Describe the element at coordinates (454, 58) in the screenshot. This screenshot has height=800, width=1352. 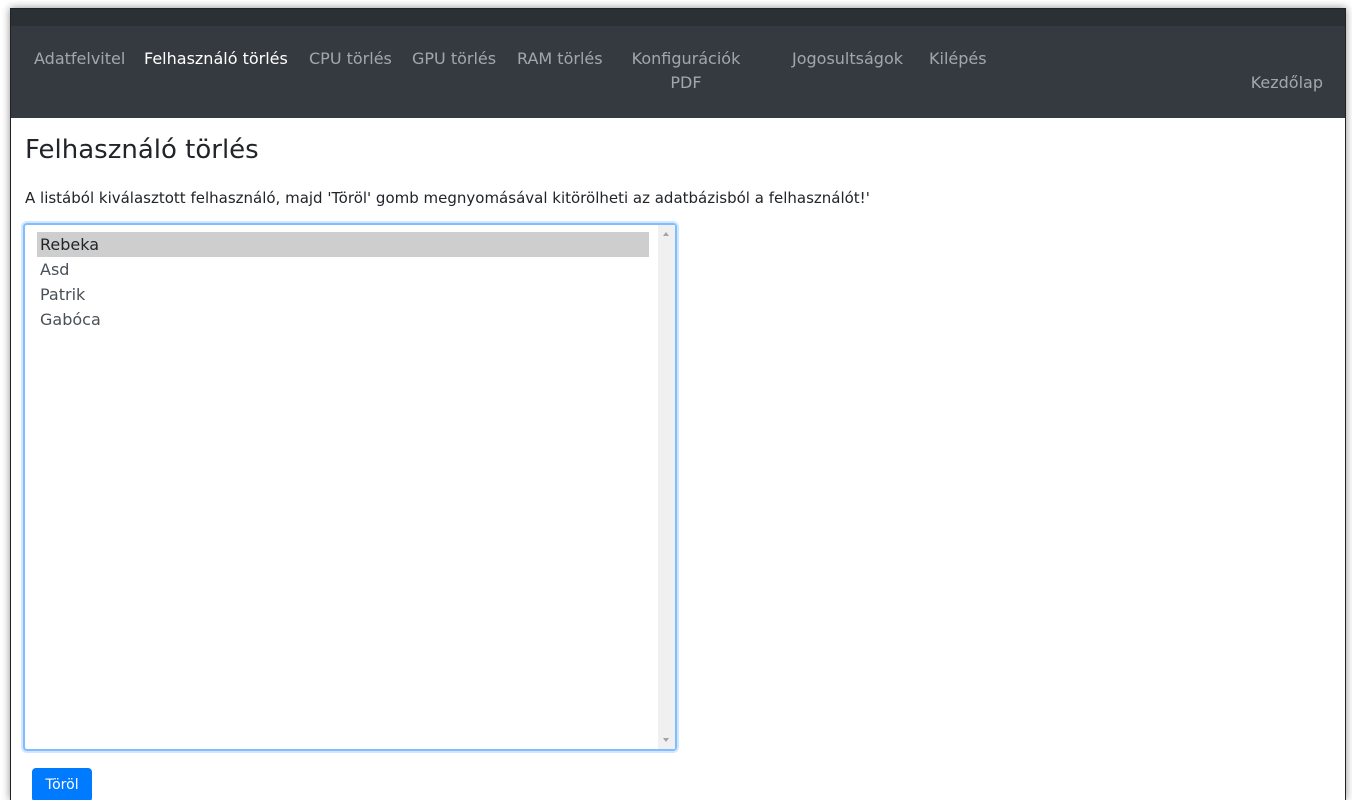
I see `nav-item-gpu-torles: GPU törlés` at that location.